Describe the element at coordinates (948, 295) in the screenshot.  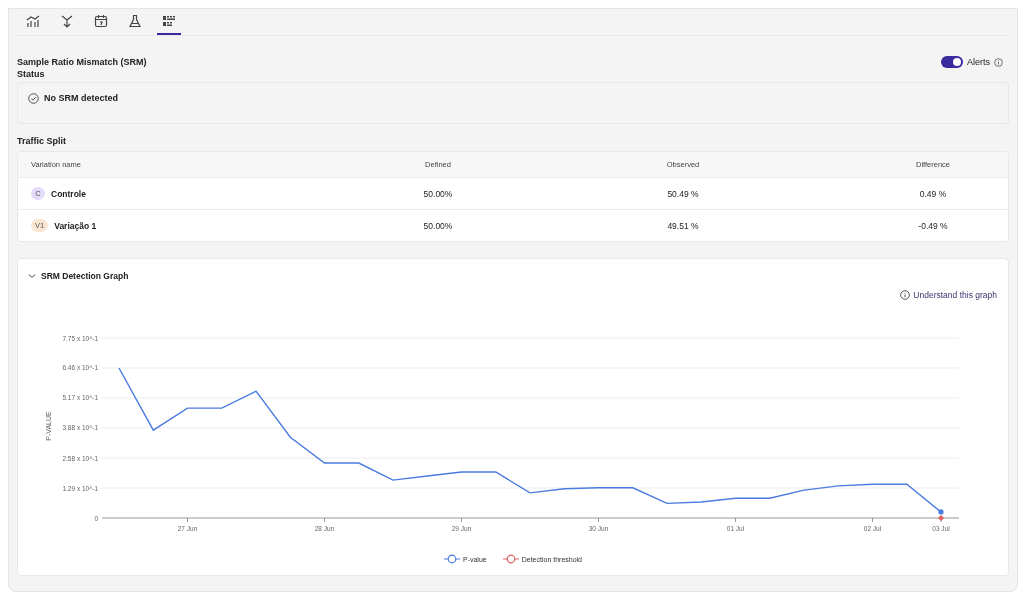
I see `help-link: Understand this graph` at that location.